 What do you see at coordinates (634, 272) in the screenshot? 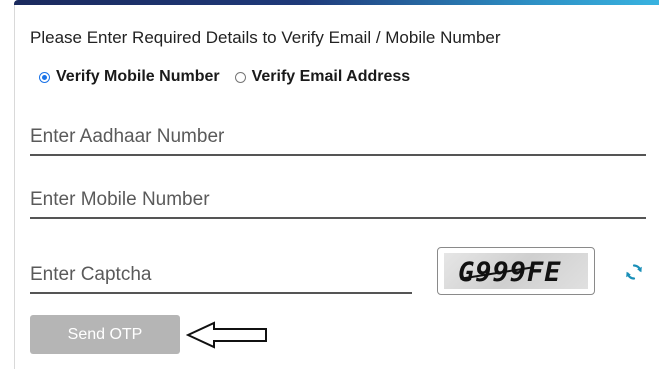
I see `refresh-icon` at bounding box center [634, 272].